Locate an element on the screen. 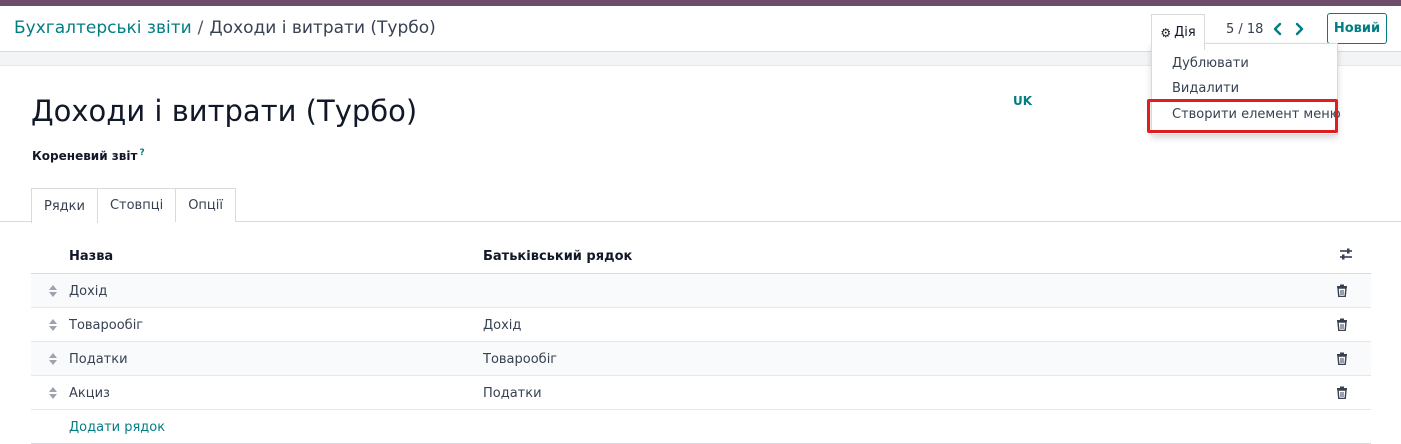  new-record-button: Новий is located at coordinates (1357, 28).